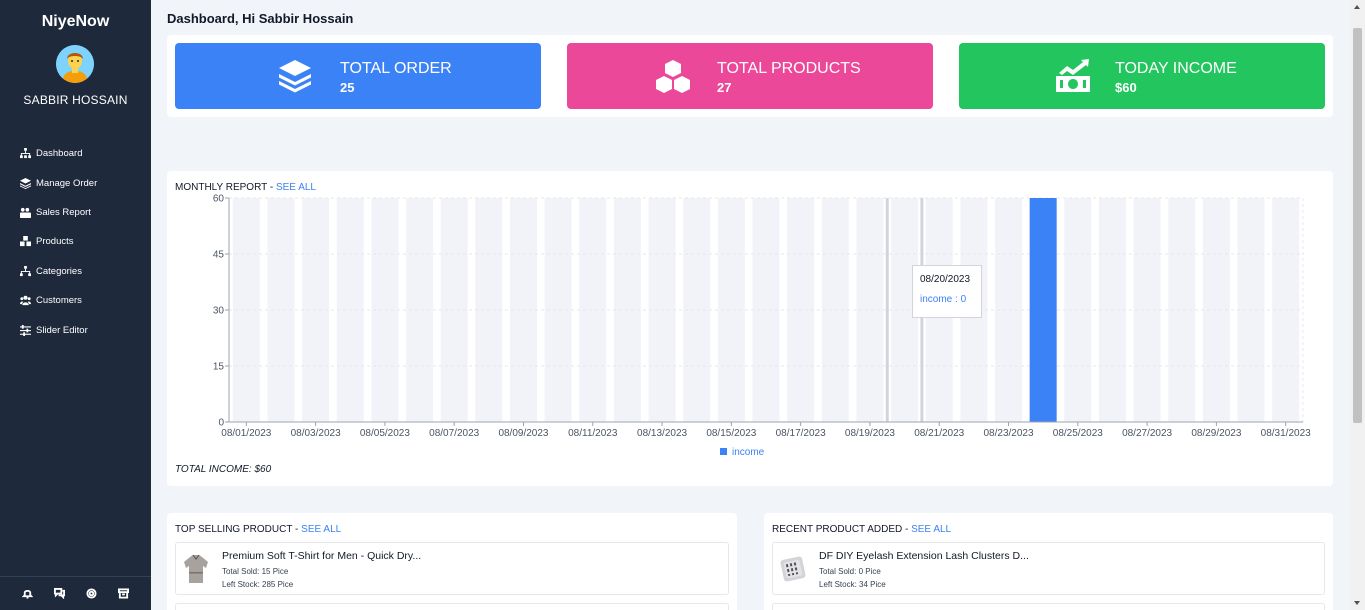 The width and height of the screenshot is (1365, 610). What do you see at coordinates (852, 584) in the screenshot?
I see `product-stock: Left Stock: 34 Pice` at bounding box center [852, 584].